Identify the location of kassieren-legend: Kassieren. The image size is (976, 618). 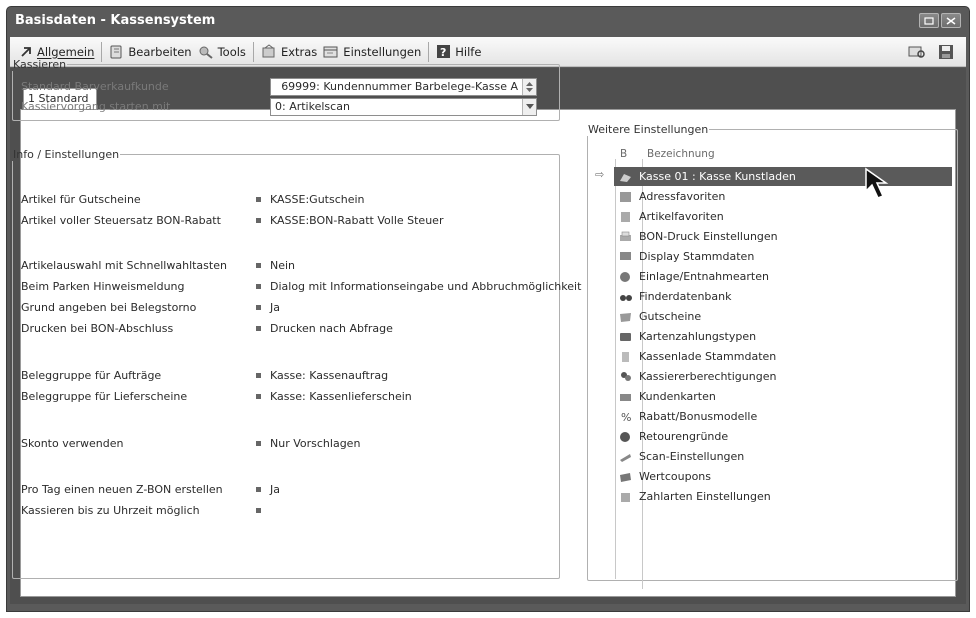
(40, 64).